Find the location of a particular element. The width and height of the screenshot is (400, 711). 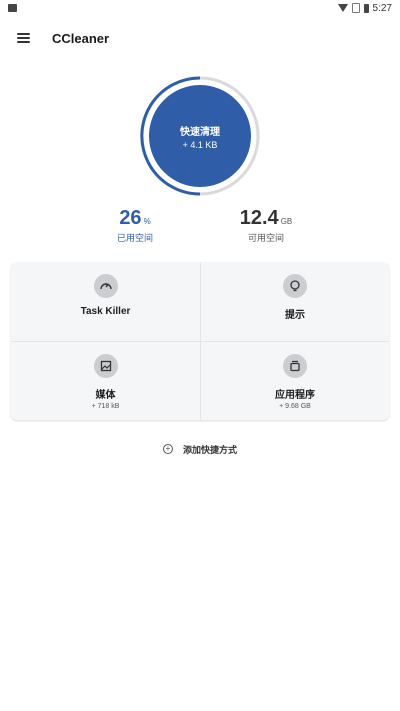

battery-icon is located at coordinates (366, 8).